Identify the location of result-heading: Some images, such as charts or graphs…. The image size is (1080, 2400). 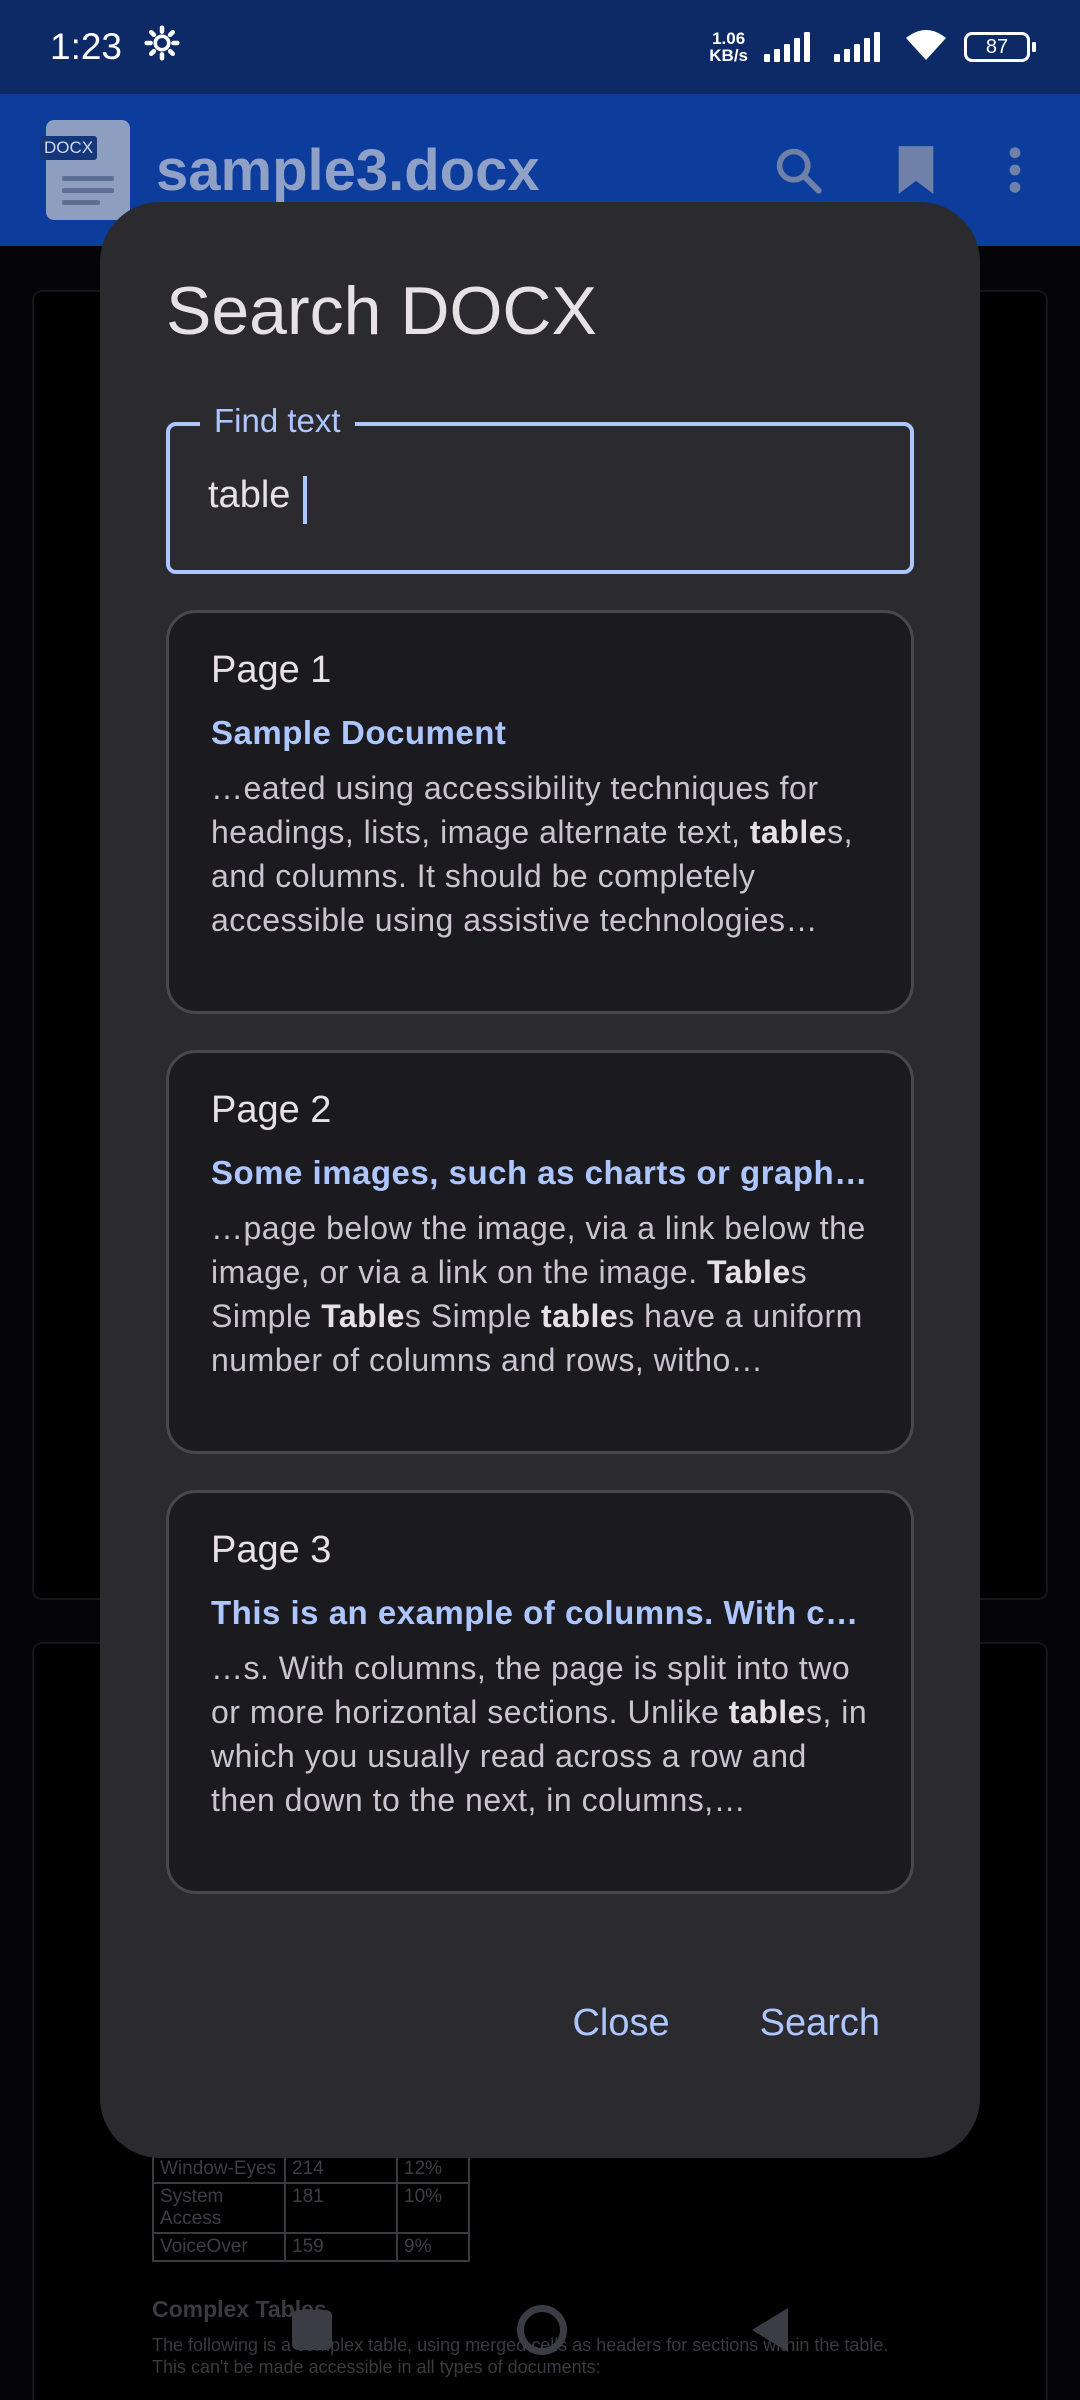
(540, 1172).